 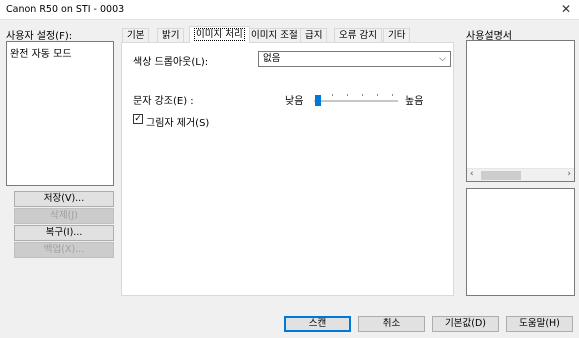 What do you see at coordinates (60, 113) in the screenshot?
I see `user-settings-list: 완전 자동 모드` at bounding box center [60, 113].